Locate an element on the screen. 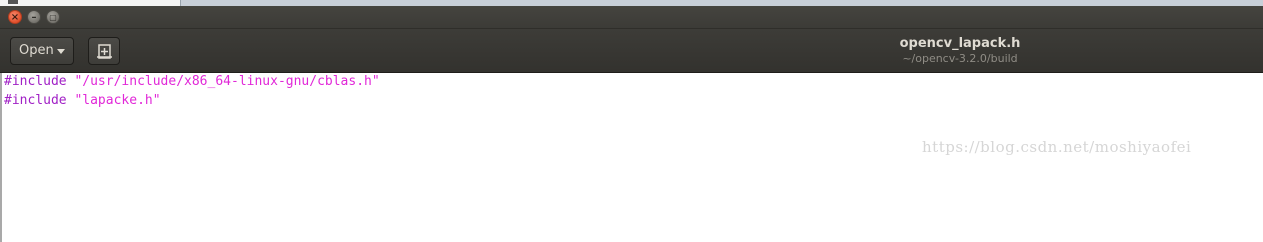 The width and height of the screenshot is (1263, 242). maximize-window-button: ▢ is located at coordinates (53, 17).